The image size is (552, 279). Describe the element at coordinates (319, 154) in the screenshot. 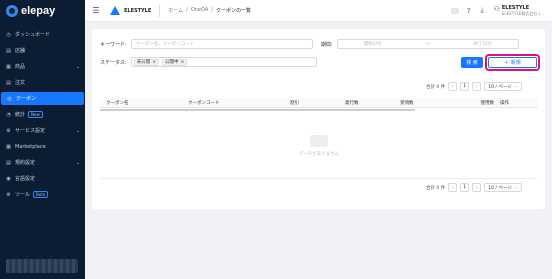

I see `empty-text: データがありません` at that location.